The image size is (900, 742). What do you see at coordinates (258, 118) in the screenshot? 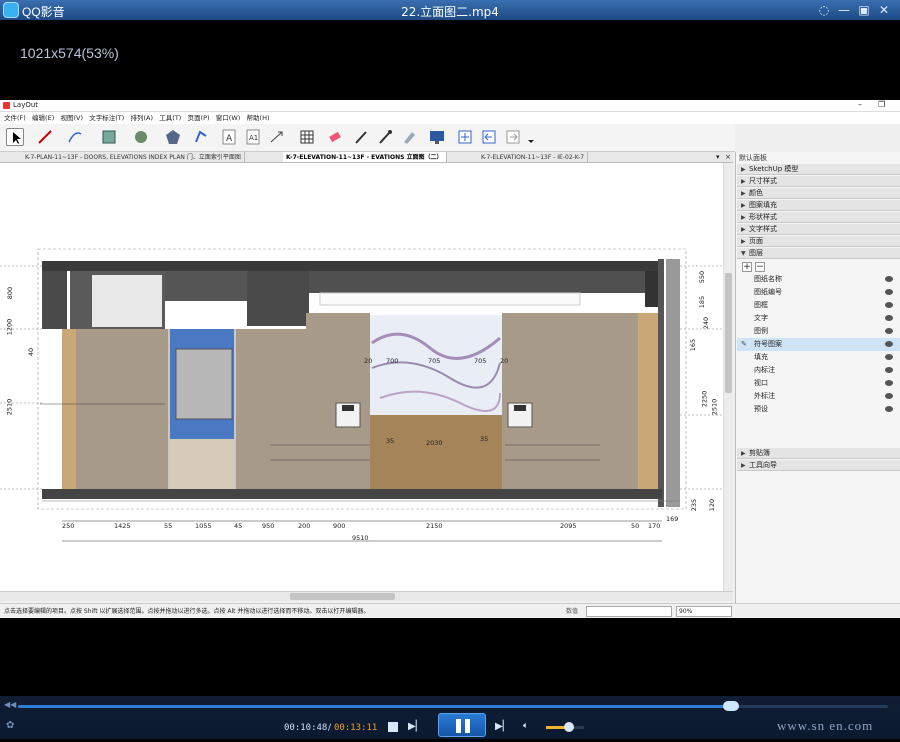
I see `menu-help: 帮助(H)` at bounding box center [258, 118].